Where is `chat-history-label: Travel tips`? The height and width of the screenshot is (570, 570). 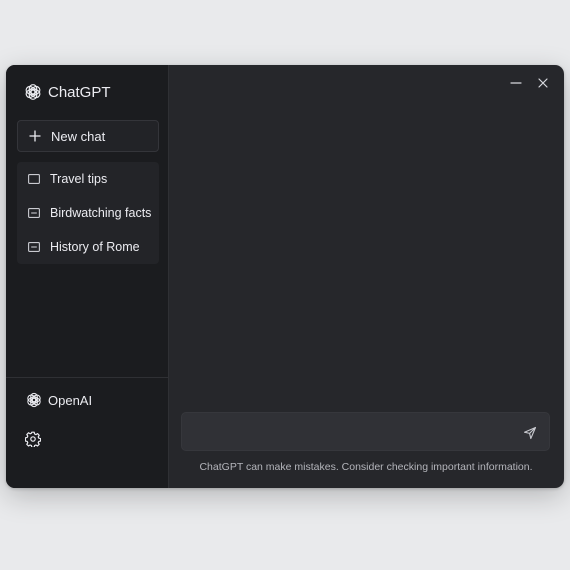
chat-history-label: Travel tips is located at coordinates (79, 179).